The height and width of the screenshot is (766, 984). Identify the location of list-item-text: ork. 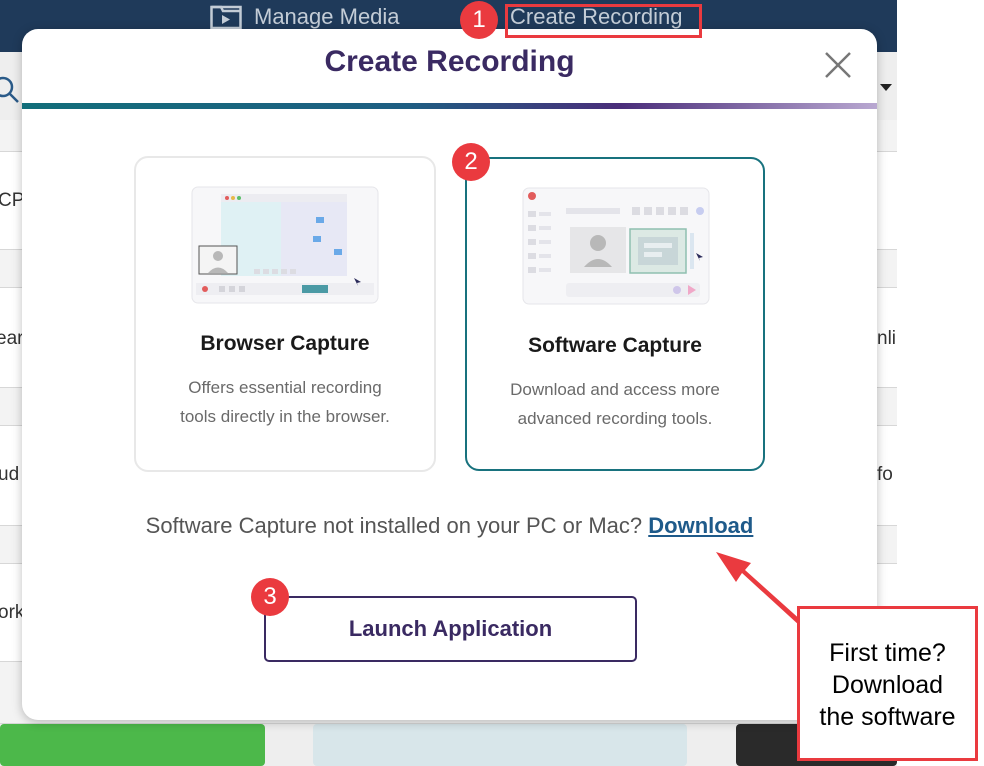
(12, 612).